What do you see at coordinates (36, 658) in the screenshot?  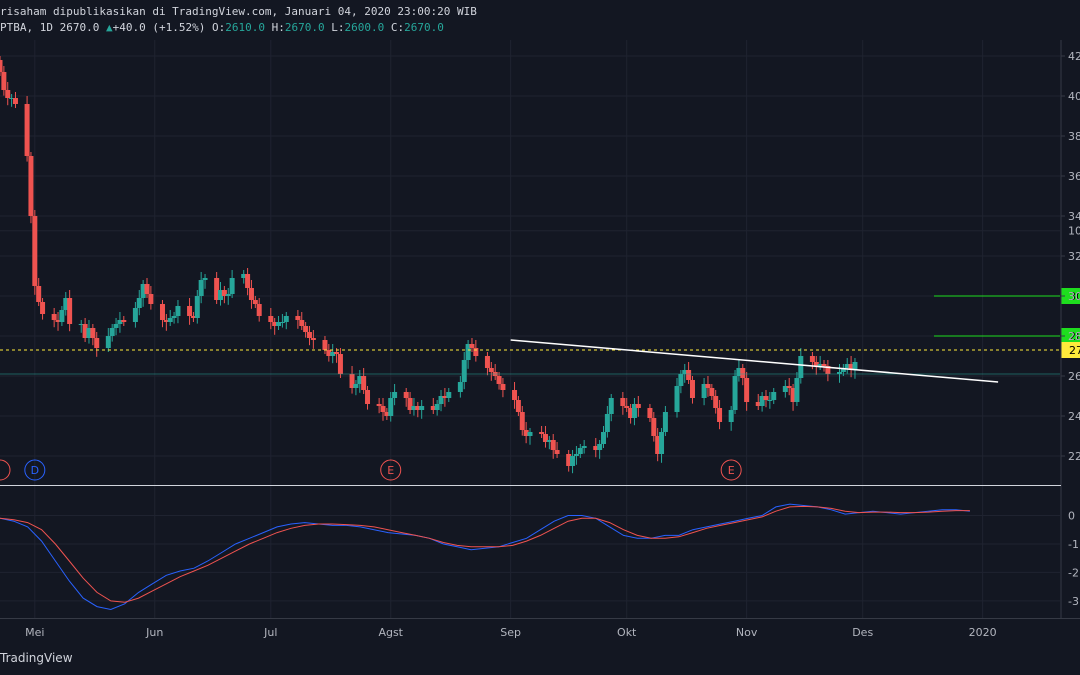 I see `tradingview-brand: TradingView` at bounding box center [36, 658].